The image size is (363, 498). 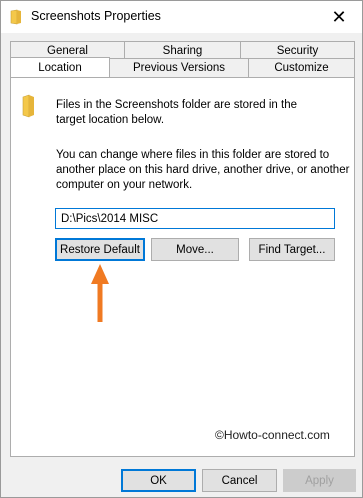 I want to click on ok-button: OK, so click(x=158, y=480).